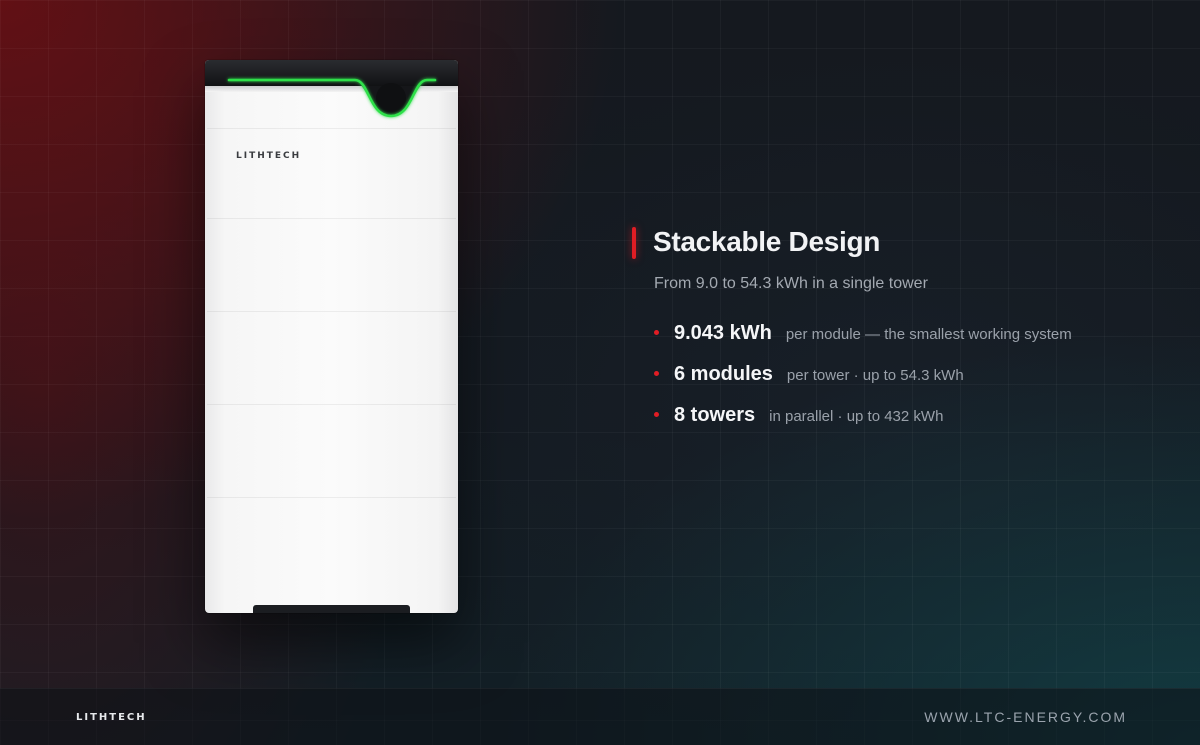  I want to click on status-light-icon, so click(332, 98).